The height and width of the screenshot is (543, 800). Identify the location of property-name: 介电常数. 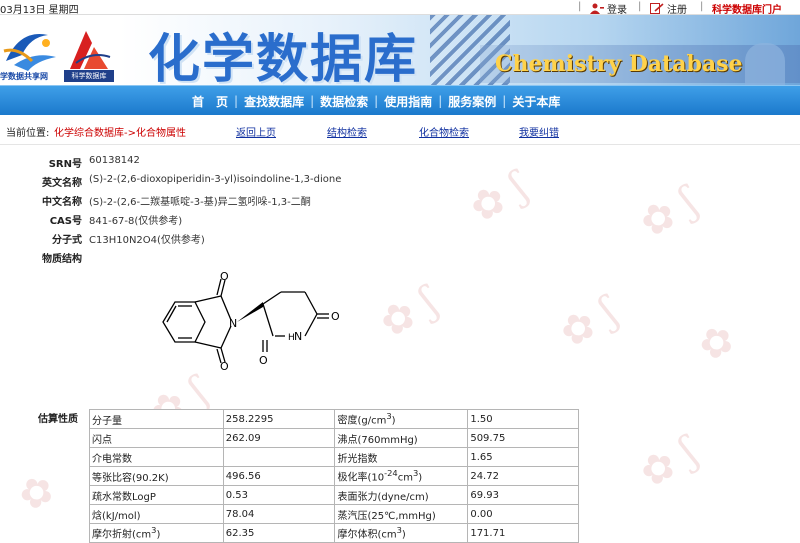
(156, 457).